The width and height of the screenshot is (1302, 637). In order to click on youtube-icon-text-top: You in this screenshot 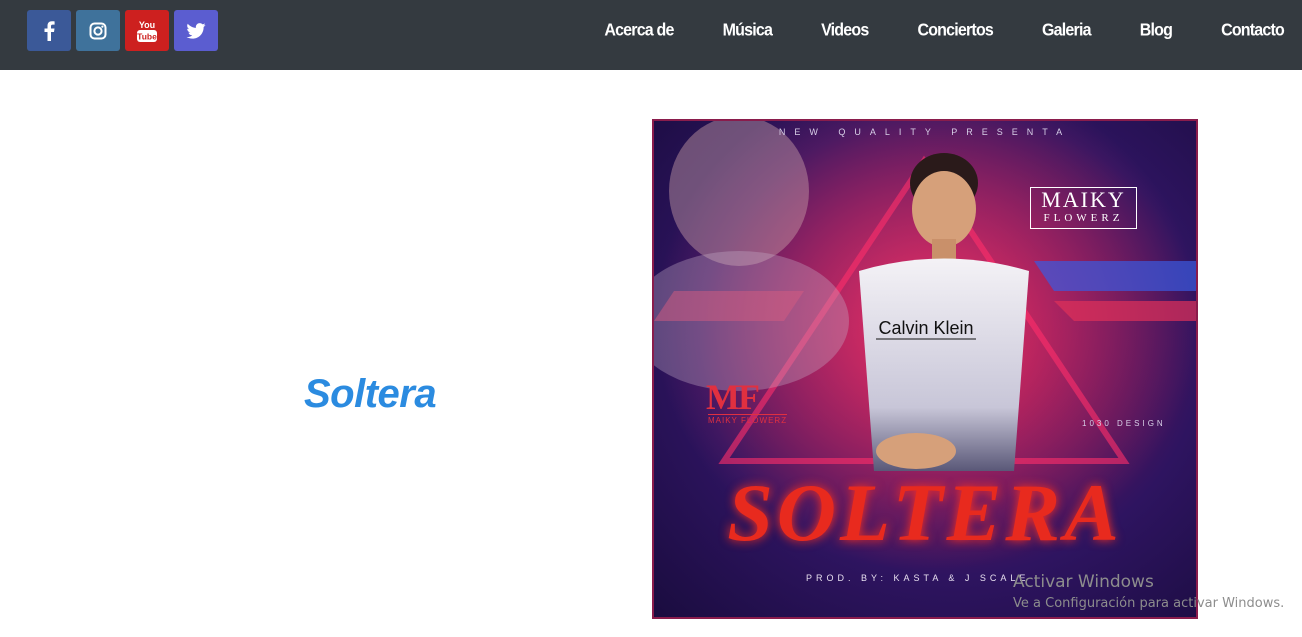, I will do `click(147, 25)`.